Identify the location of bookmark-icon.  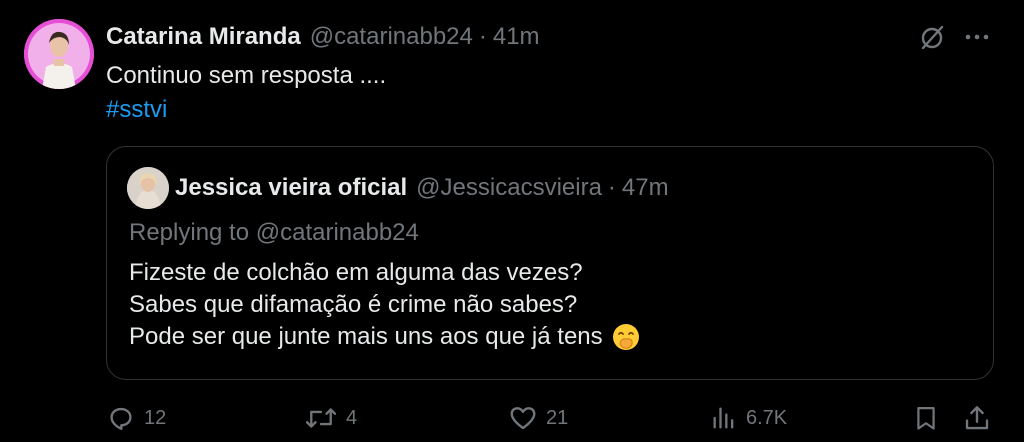
(926, 418).